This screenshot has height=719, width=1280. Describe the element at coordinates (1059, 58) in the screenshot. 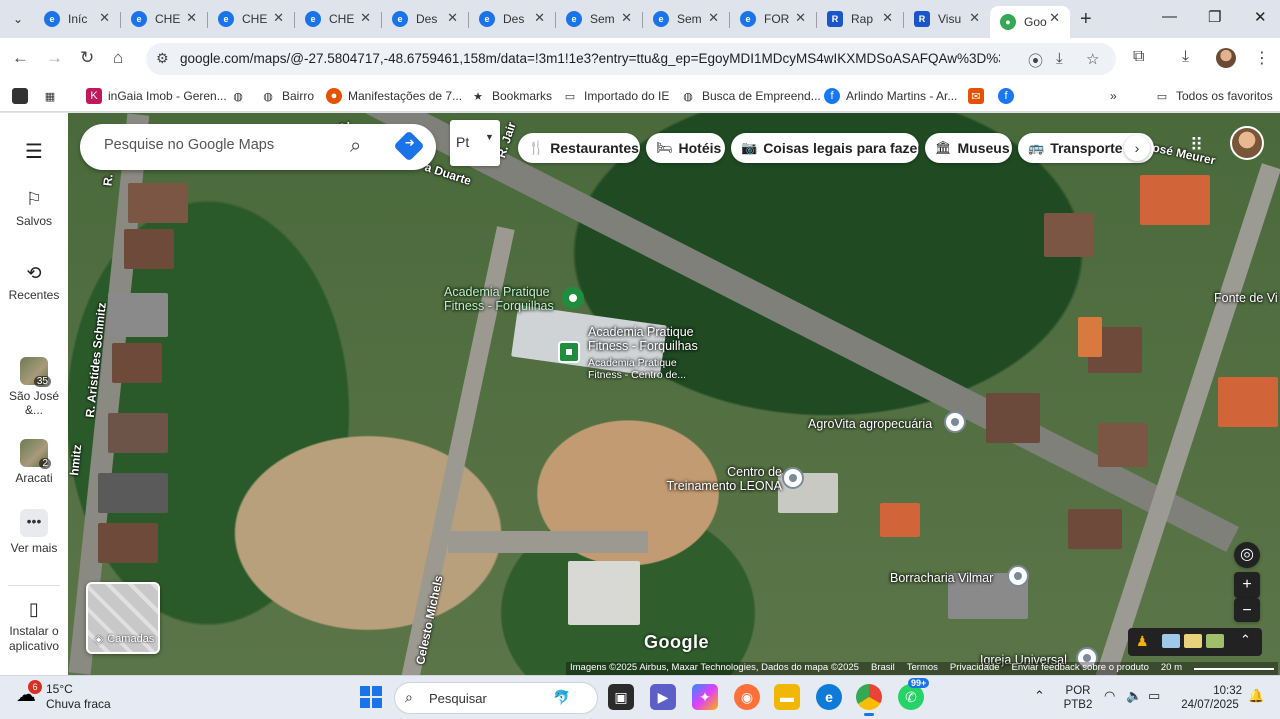

I see `install-app-icon: ⤓` at that location.